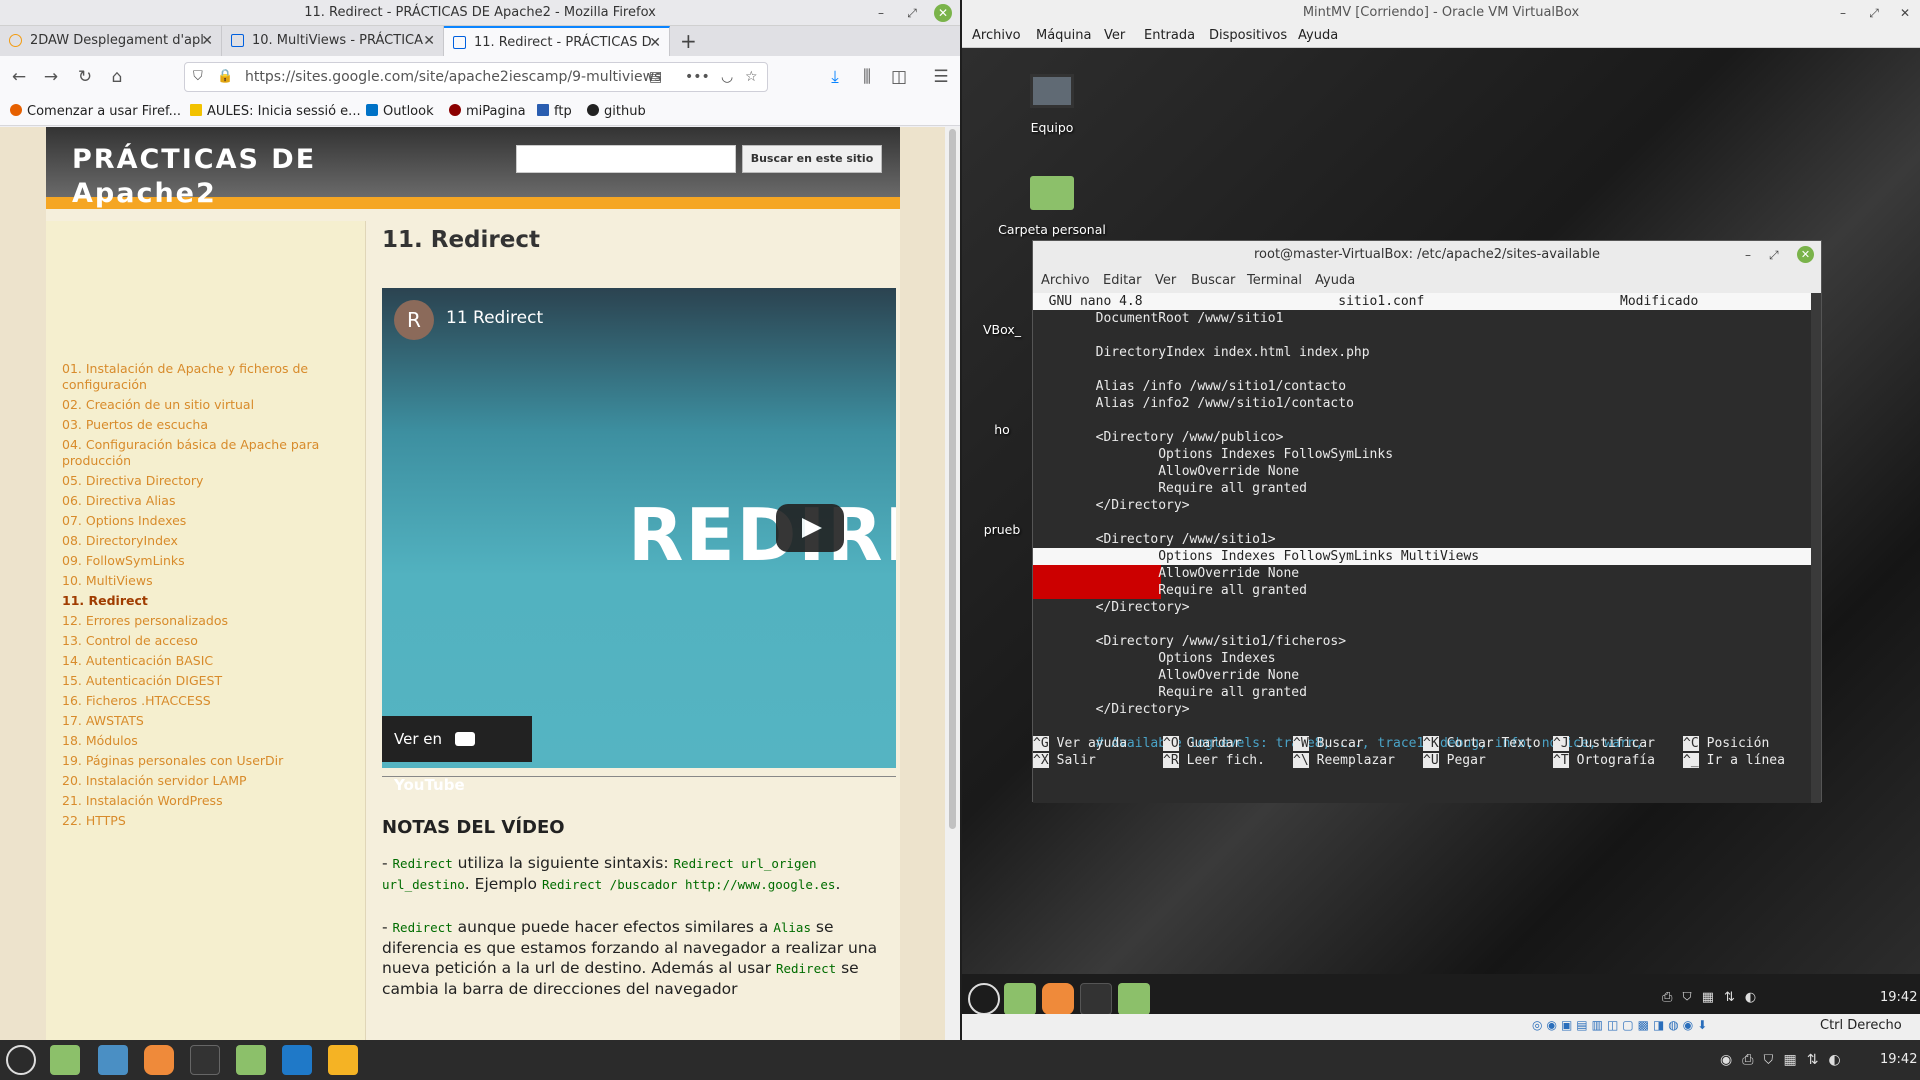 The height and width of the screenshot is (1080, 1920). What do you see at coordinates (19, 77) in the screenshot?
I see `back-icon: ←` at bounding box center [19, 77].